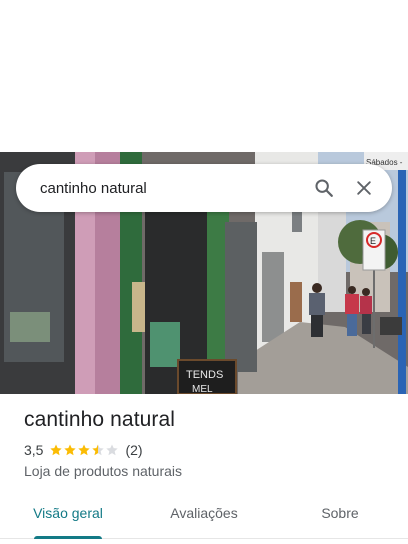  I want to click on svg-text: MEL, so click(202, 389).